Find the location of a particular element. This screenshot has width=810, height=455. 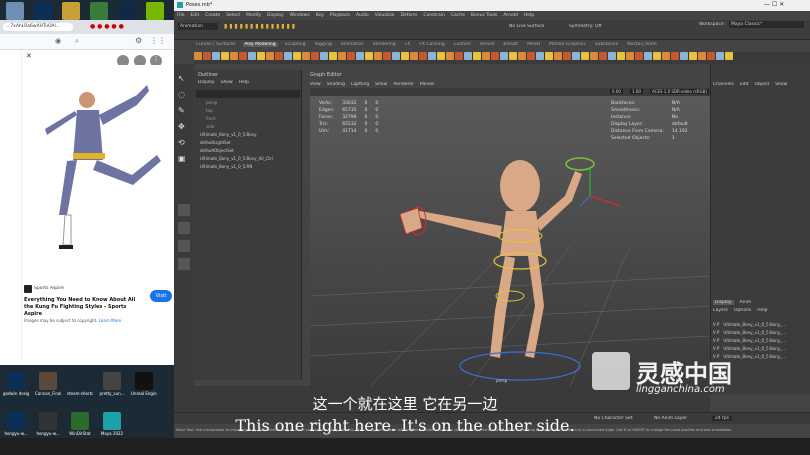

shelf-tab: Poly Modeling is located at coordinates (260, 44).